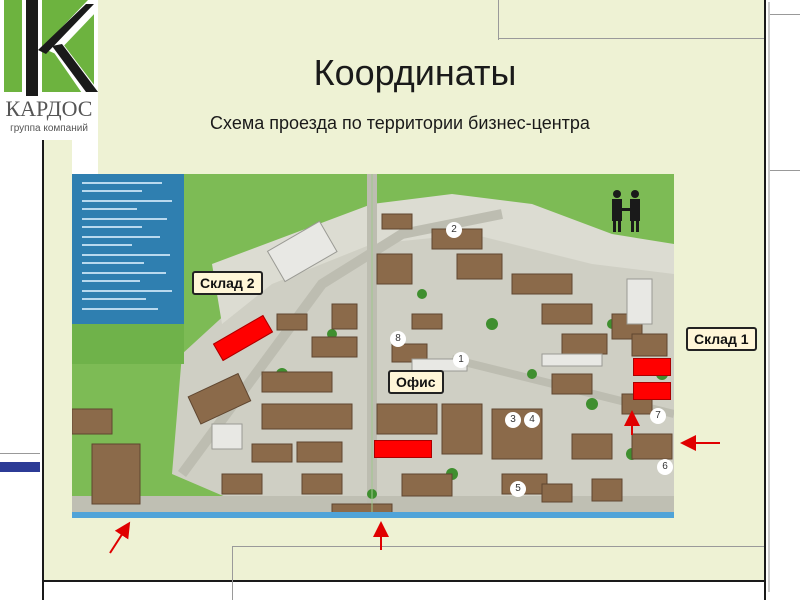 This screenshot has height=600, width=800. Describe the element at coordinates (398, 339) in the screenshot. I see `building-number-badge: 8` at that location.